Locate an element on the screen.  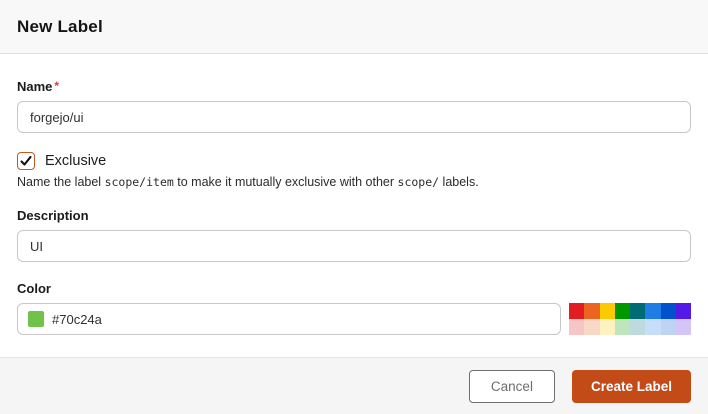
color-input is located at coordinates (301, 319).